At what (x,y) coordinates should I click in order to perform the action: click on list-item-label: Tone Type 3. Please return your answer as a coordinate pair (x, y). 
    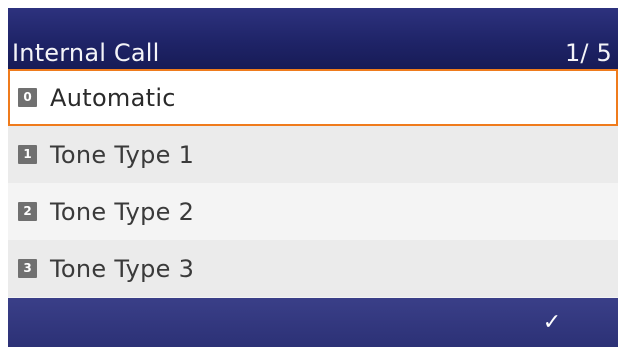
    Looking at the image, I should click on (122, 268).